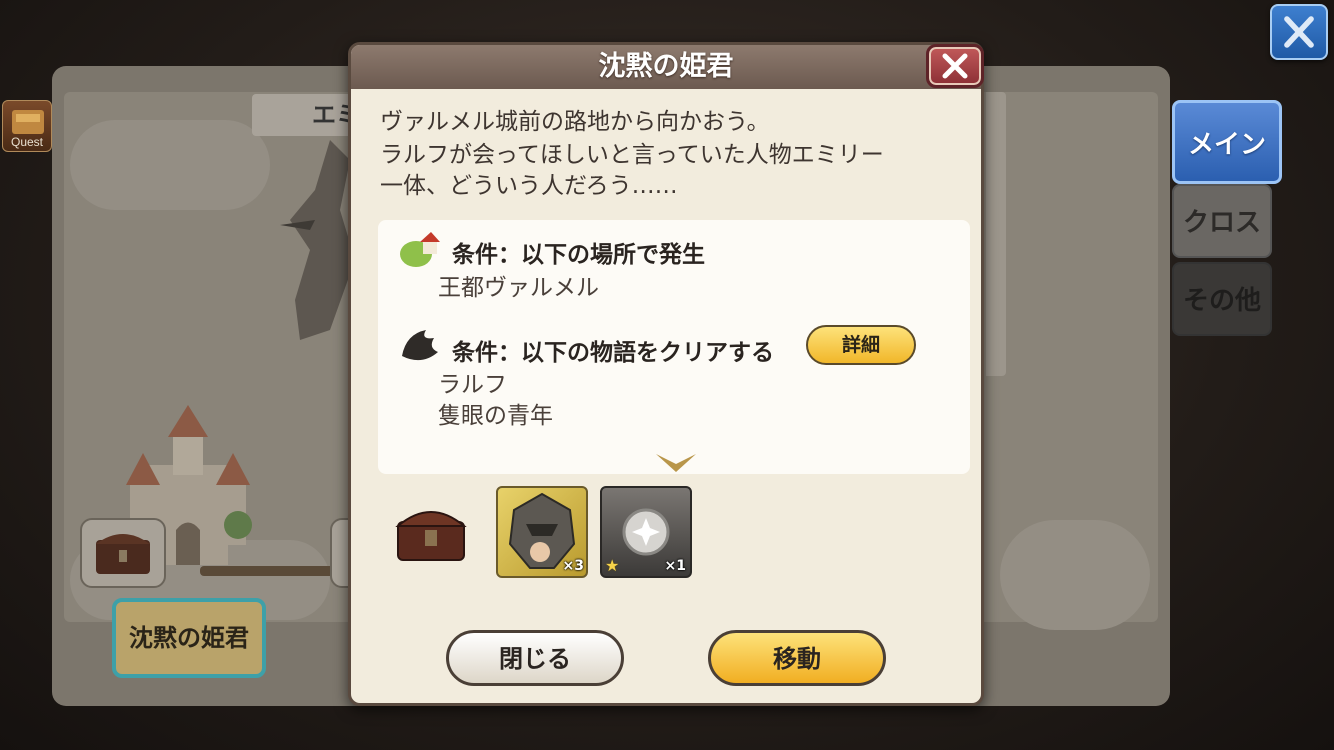  Describe the element at coordinates (26, 142) in the screenshot. I see `quest-label: Quest` at that location.